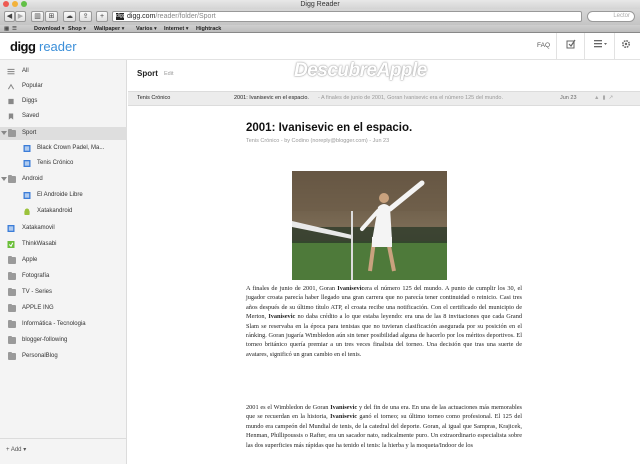  Describe the element at coordinates (14, 29) in the screenshot. I see `reading-list-icon: ☰` at that location.